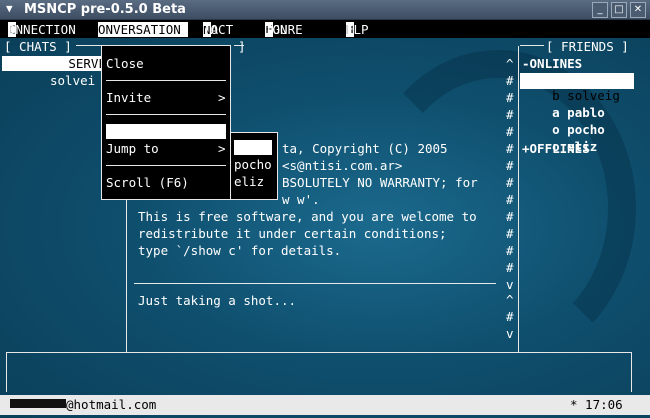 The height and width of the screenshot is (418, 650). Describe the element at coordinates (242, 46) in the screenshot. I see `chats-header-bracket: ]` at that location.